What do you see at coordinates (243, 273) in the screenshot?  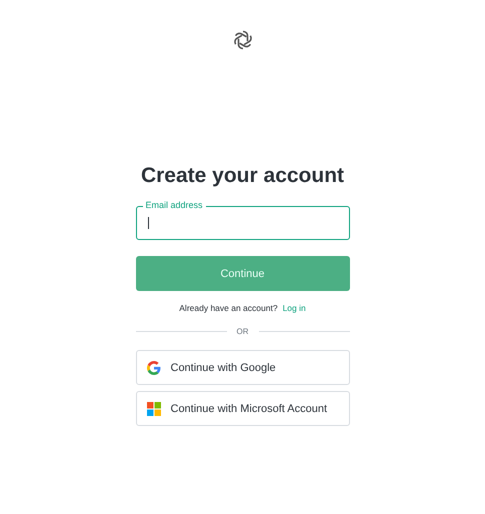 I see `continue-button: Continue` at bounding box center [243, 273].